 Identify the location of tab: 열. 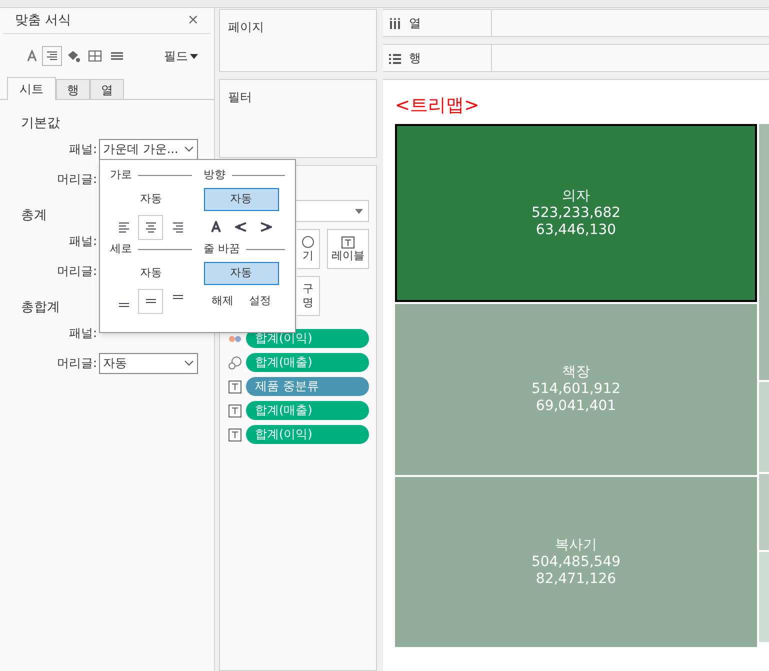
(107, 89).